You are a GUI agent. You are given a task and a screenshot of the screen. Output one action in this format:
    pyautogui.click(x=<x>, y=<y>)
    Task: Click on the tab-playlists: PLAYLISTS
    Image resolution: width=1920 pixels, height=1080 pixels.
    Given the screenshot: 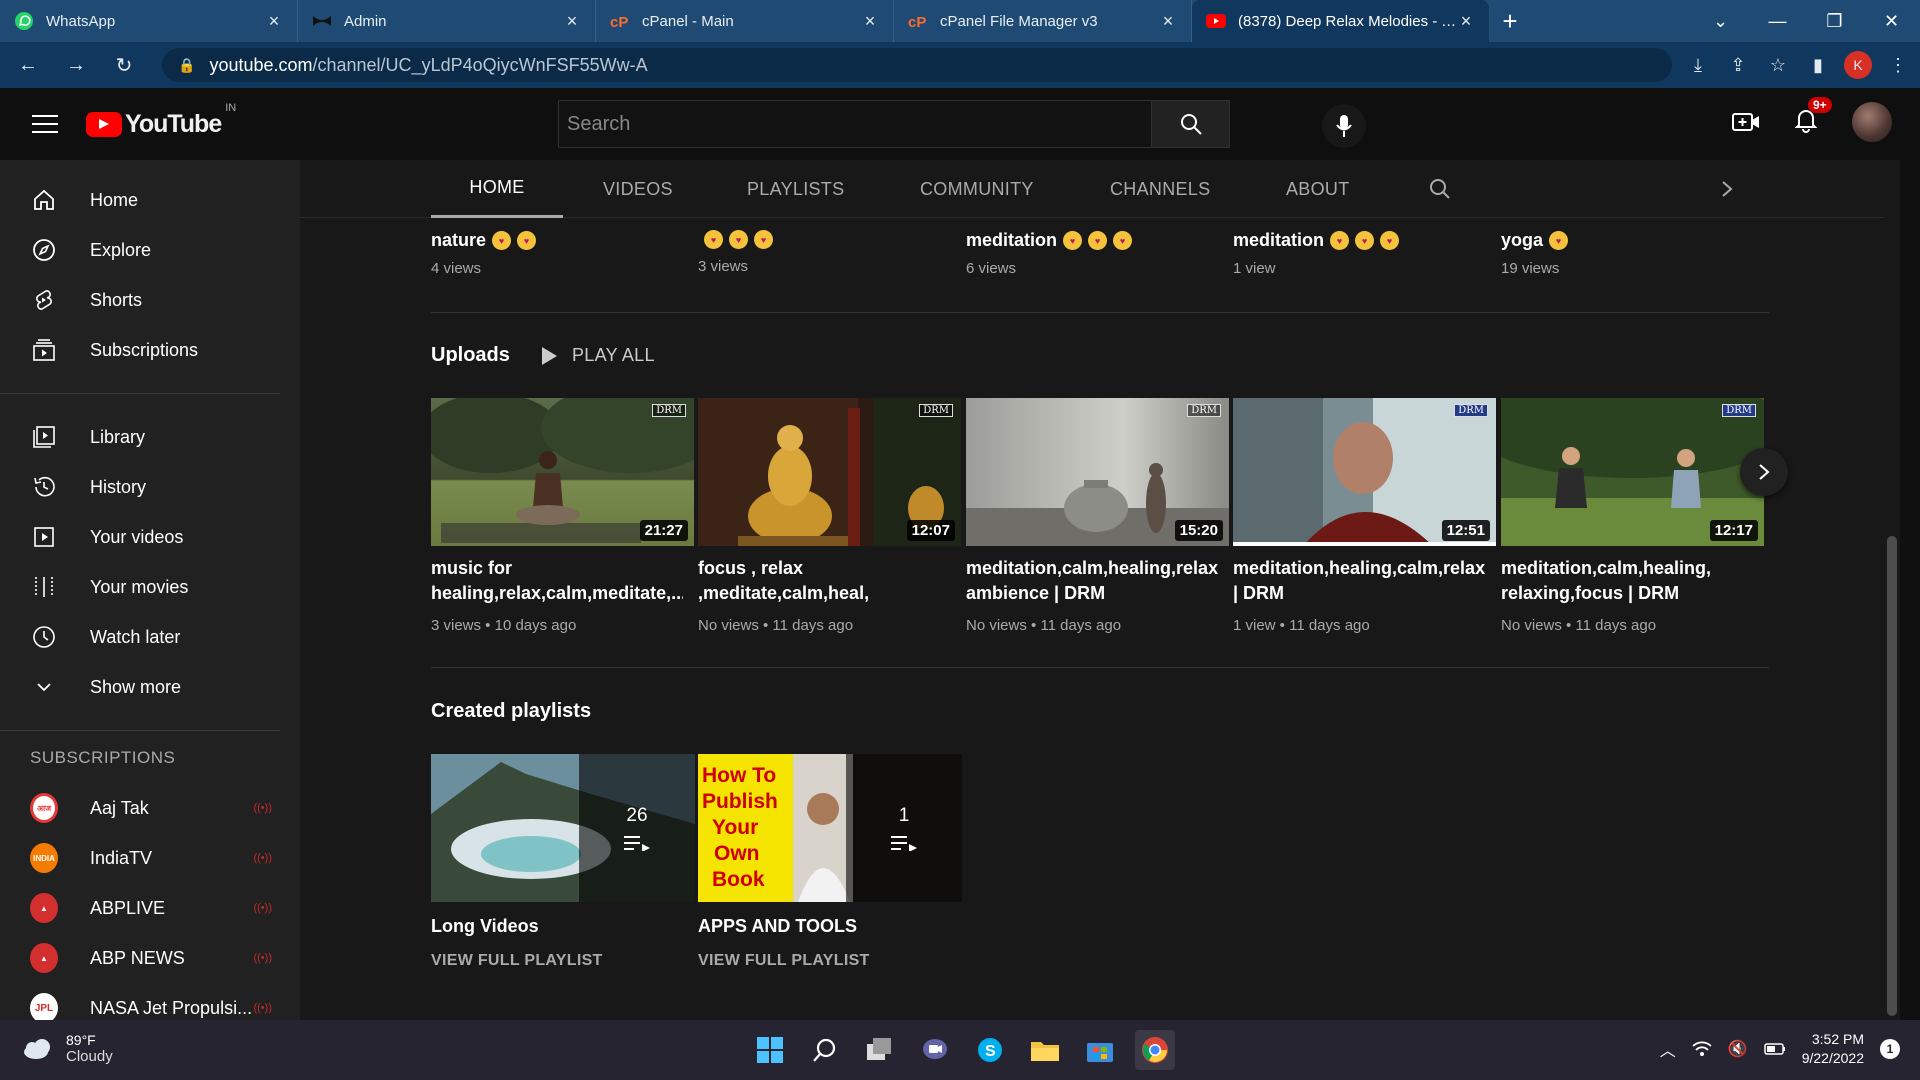 What is the action you would take?
    pyautogui.click(x=795, y=189)
    